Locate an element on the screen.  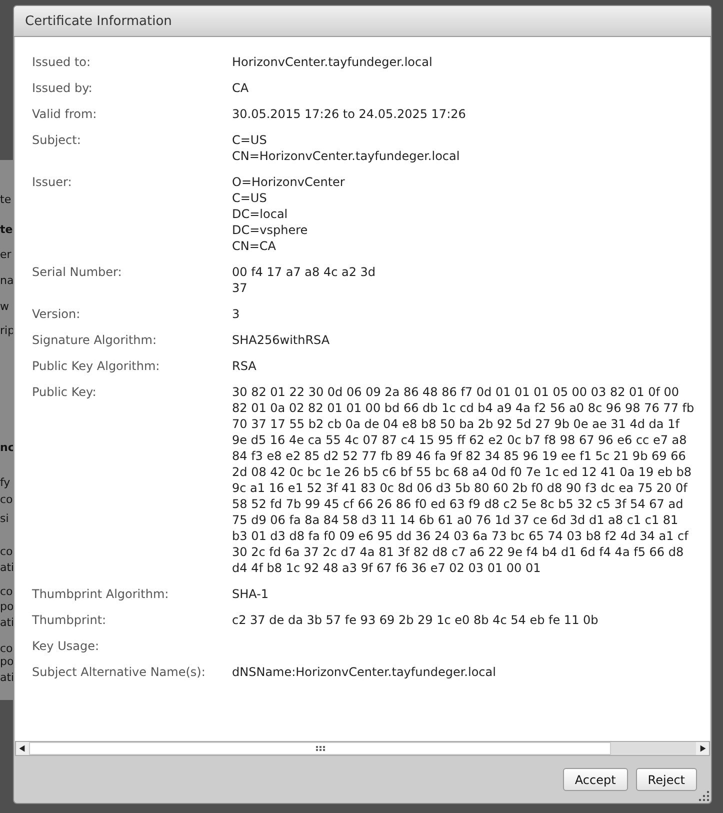
field-label: Version: is located at coordinates (57, 314).